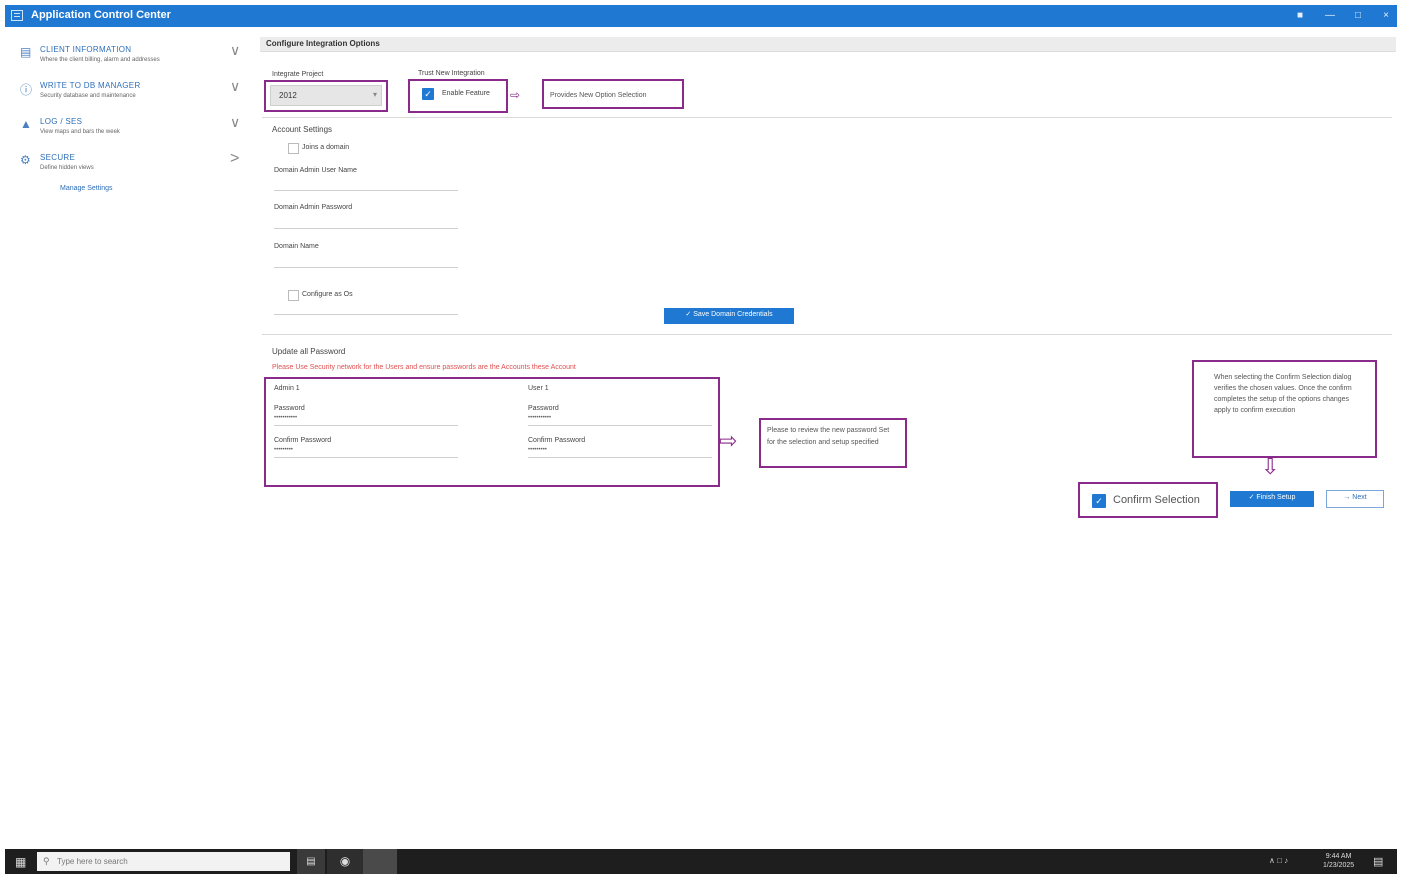 The width and height of the screenshot is (1403, 874). Describe the element at coordinates (303, 440) in the screenshot. I see `admin-confirm-label: Confirm Password` at that location.